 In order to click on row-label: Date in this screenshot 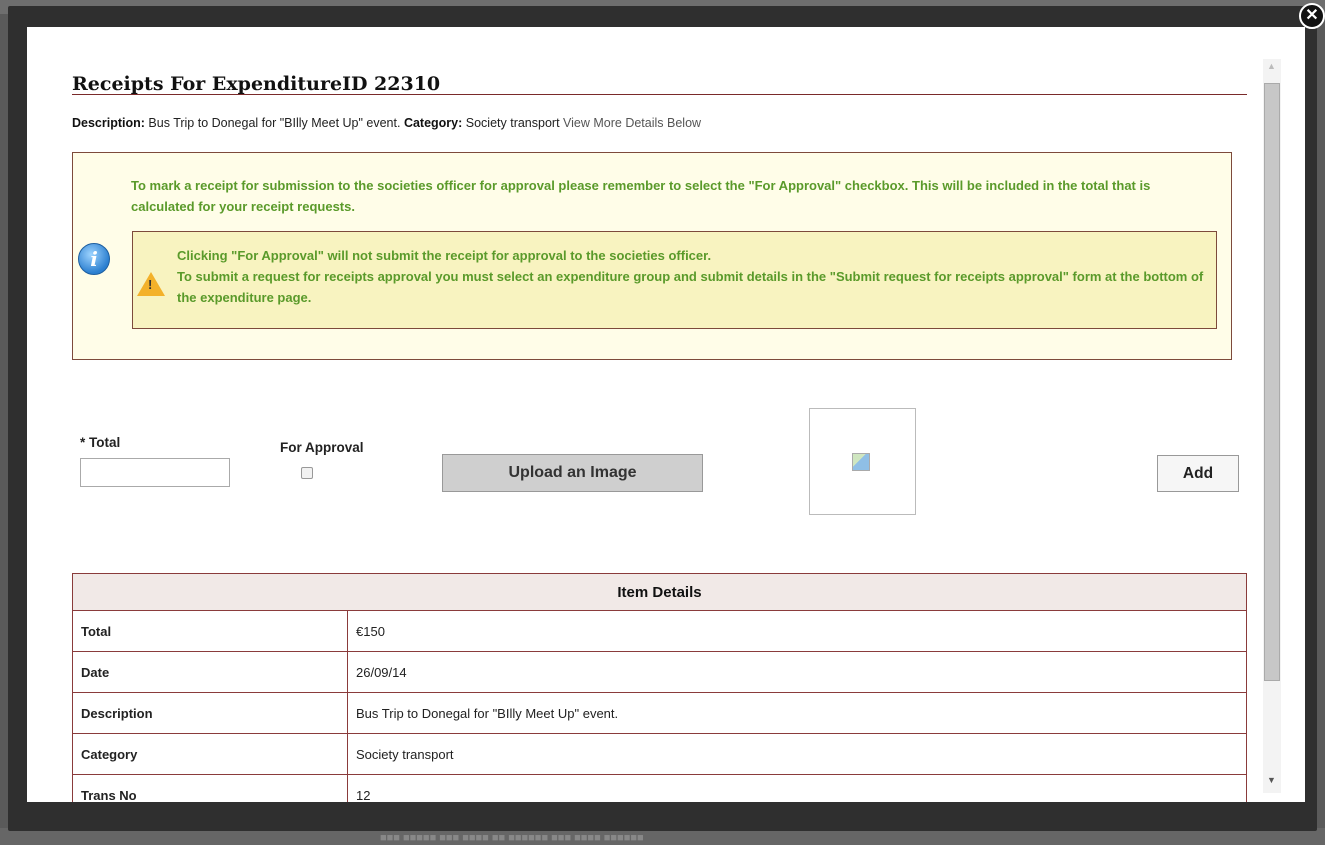, I will do `click(210, 672)`.